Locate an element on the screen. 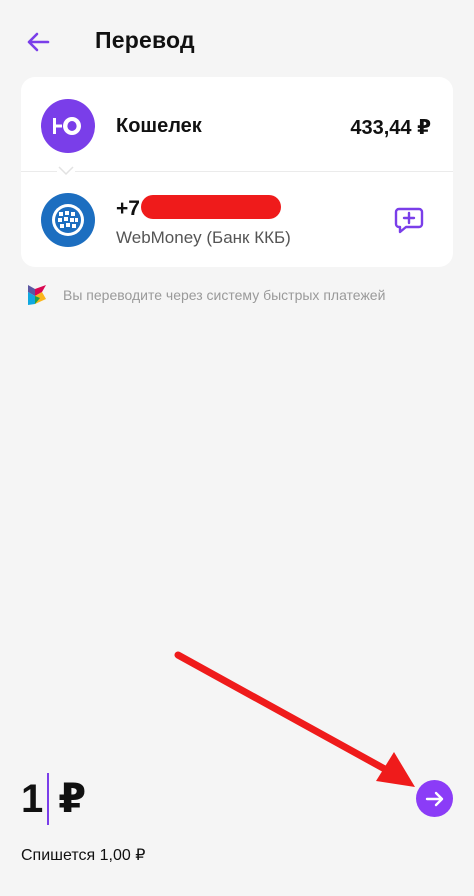 The height and width of the screenshot is (896, 474). recipient-avatar is located at coordinates (68, 220).